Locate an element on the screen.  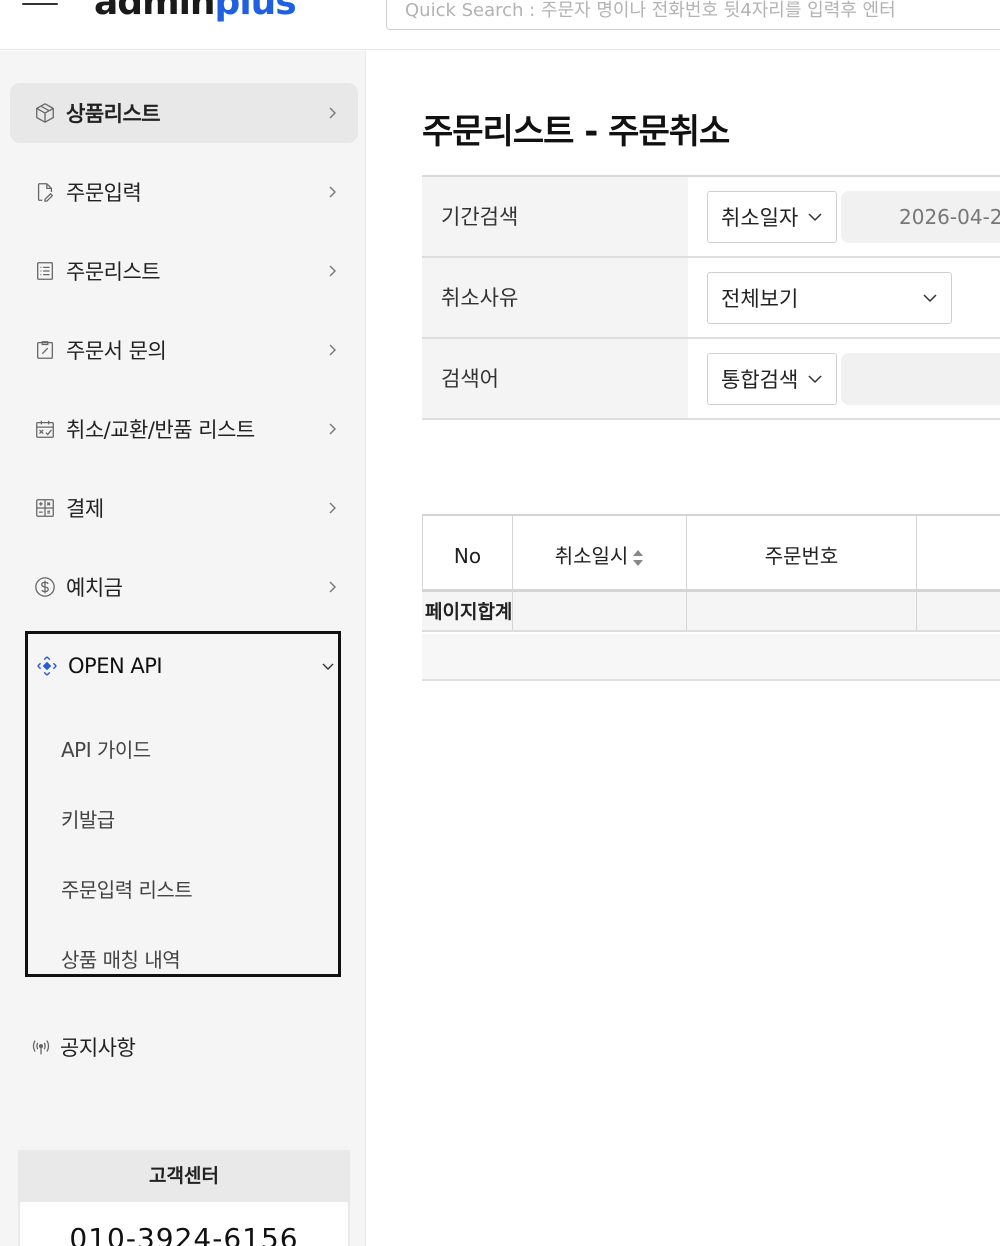
period-start-date-input is located at coordinates (920, 217).